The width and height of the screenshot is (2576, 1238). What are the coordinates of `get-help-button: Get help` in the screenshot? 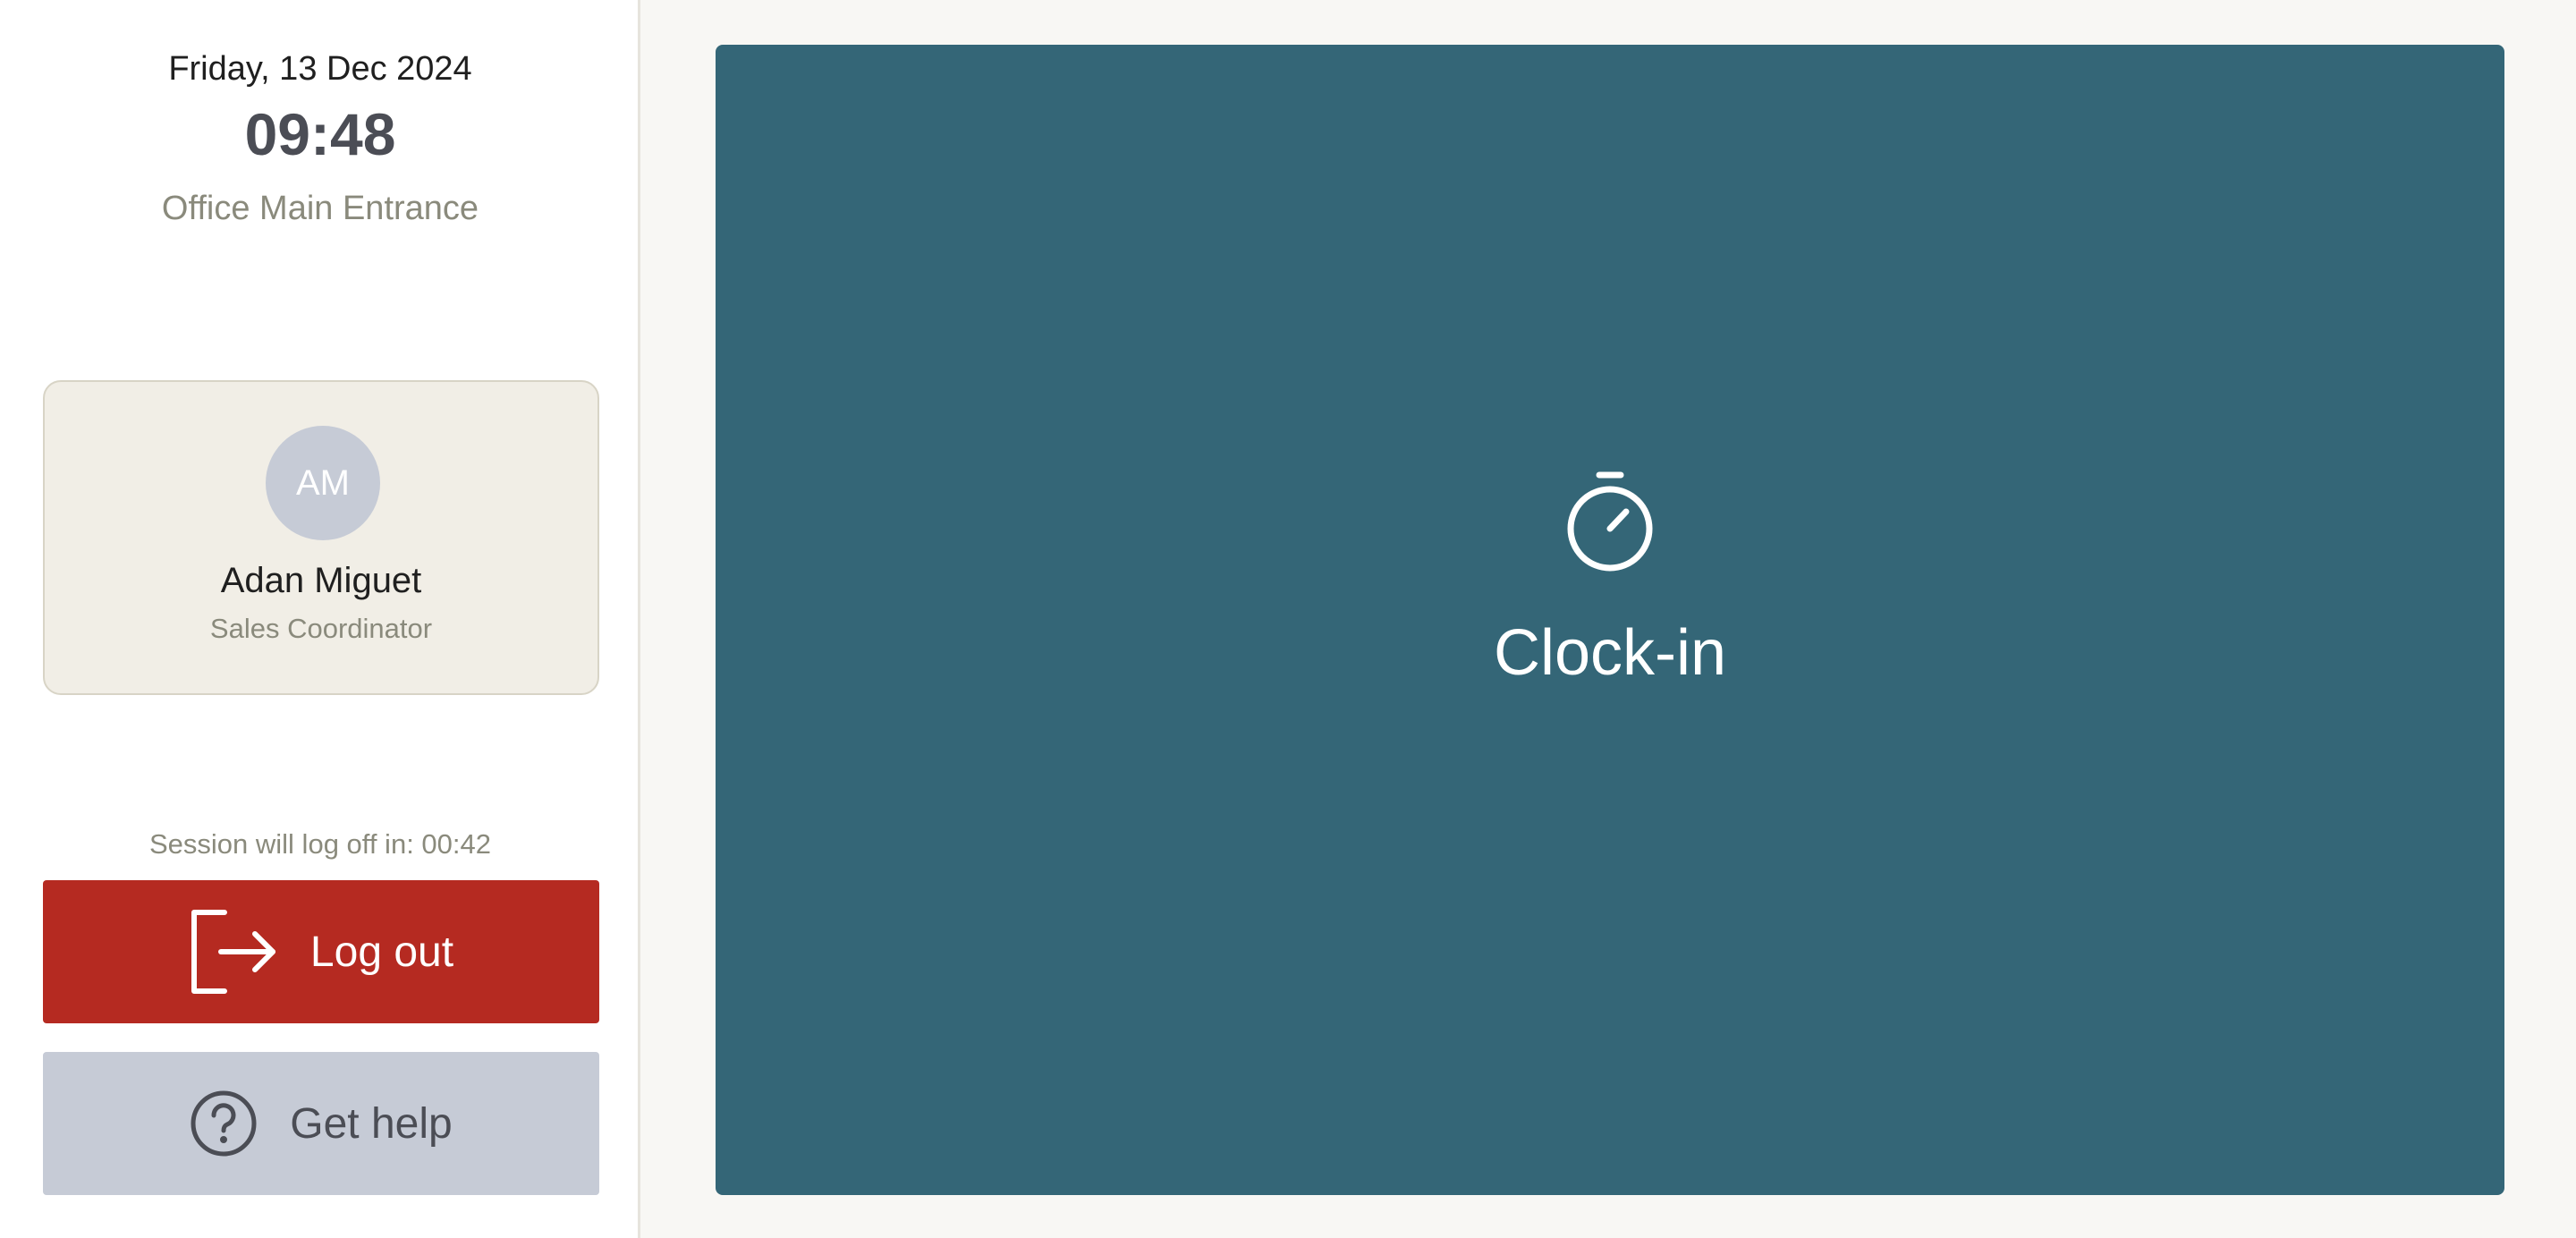 It's located at (321, 1123).